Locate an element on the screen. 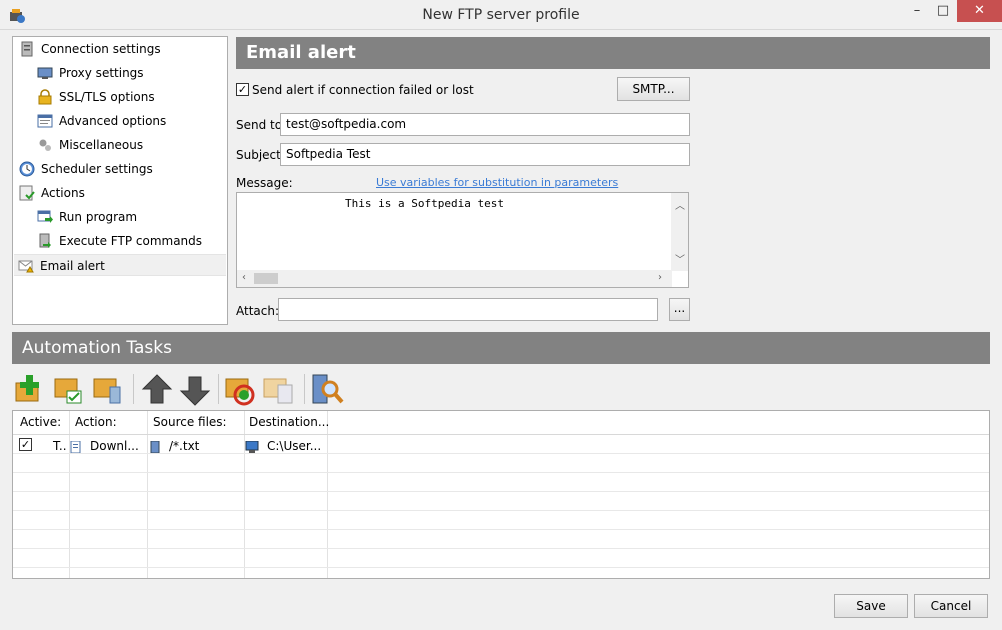  tree-item-label: Run program is located at coordinates (98, 217).